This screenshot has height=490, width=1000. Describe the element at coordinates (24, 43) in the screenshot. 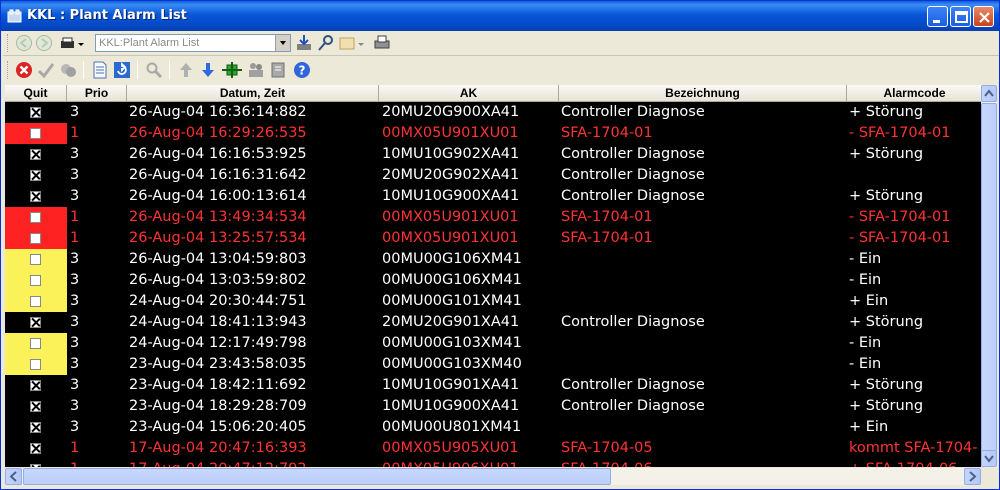

I see `back-icon` at that location.